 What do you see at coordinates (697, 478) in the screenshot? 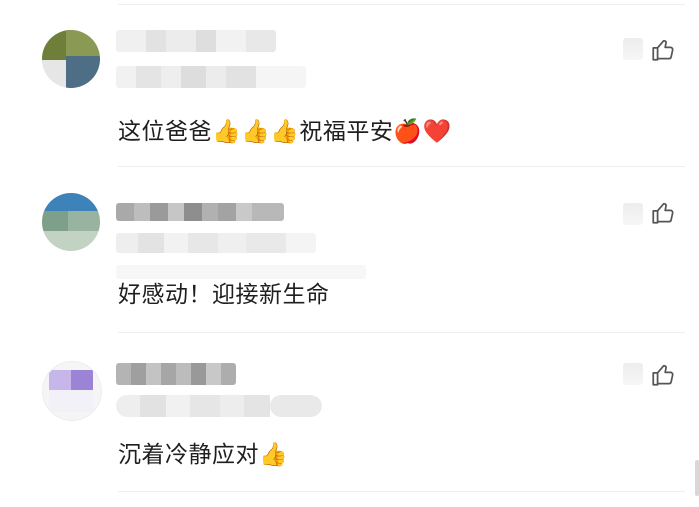
I see `scrollbar` at bounding box center [697, 478].